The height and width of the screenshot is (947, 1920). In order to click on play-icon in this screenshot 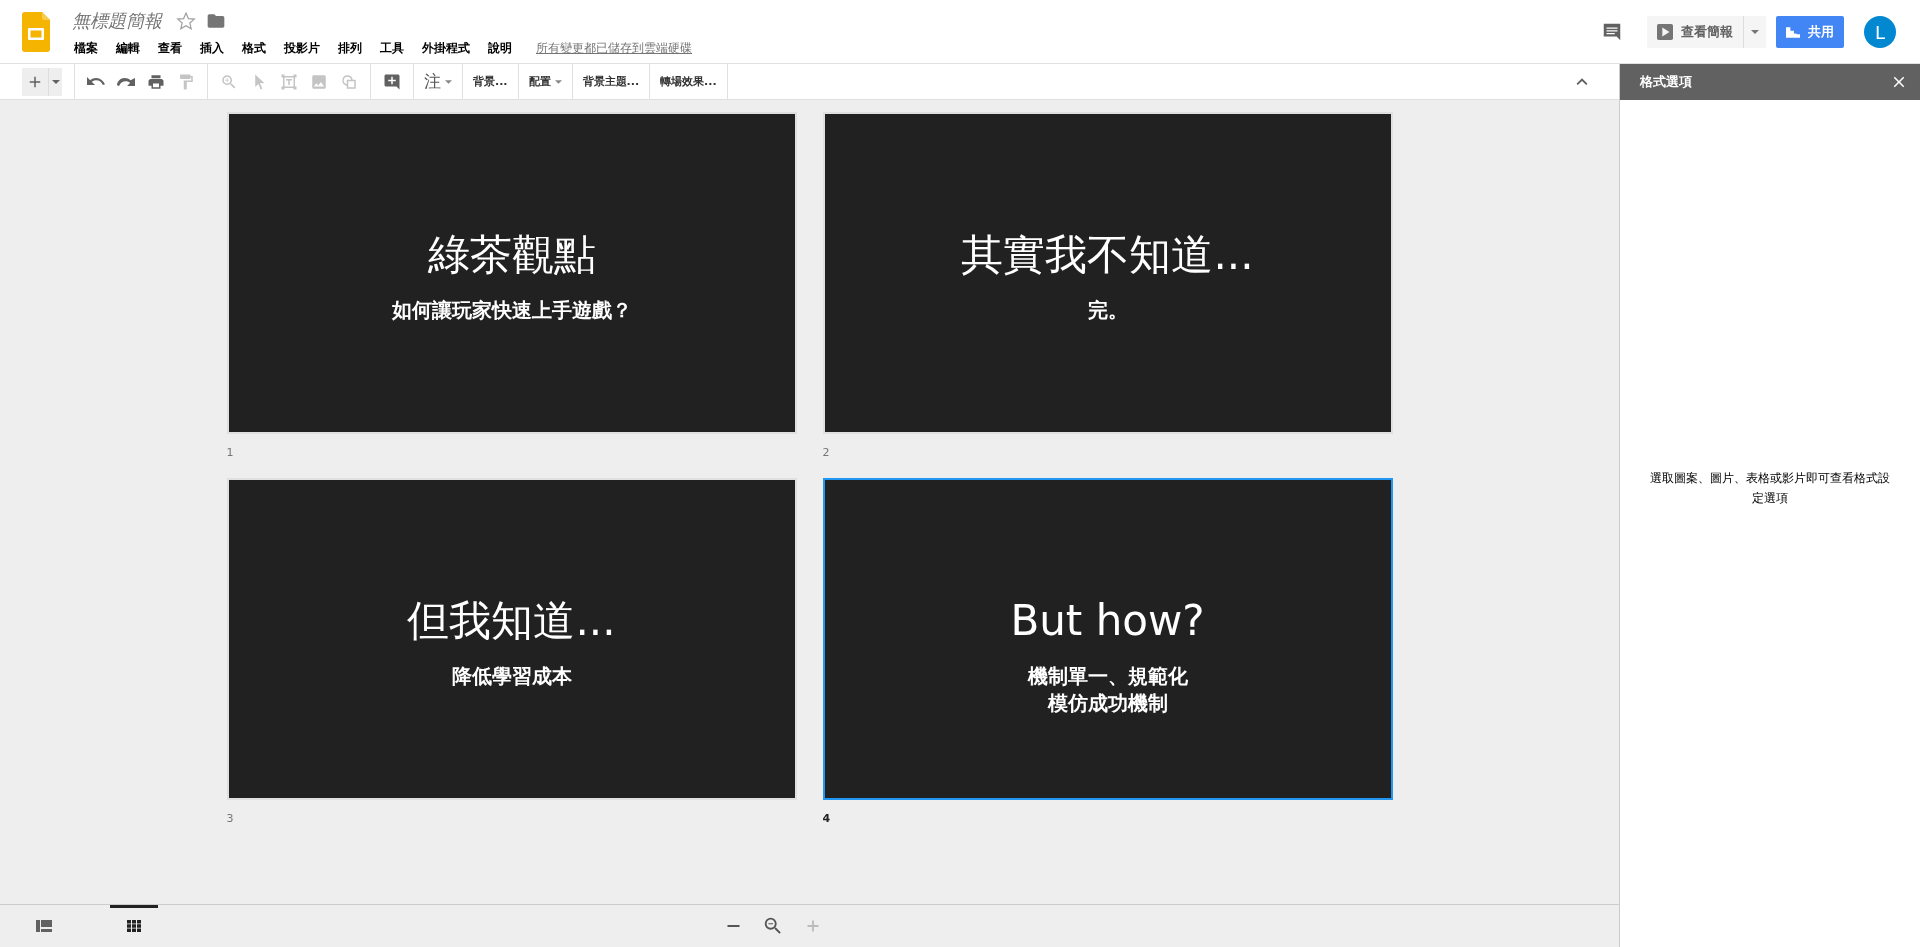, I will do `click(1665, 32)`.